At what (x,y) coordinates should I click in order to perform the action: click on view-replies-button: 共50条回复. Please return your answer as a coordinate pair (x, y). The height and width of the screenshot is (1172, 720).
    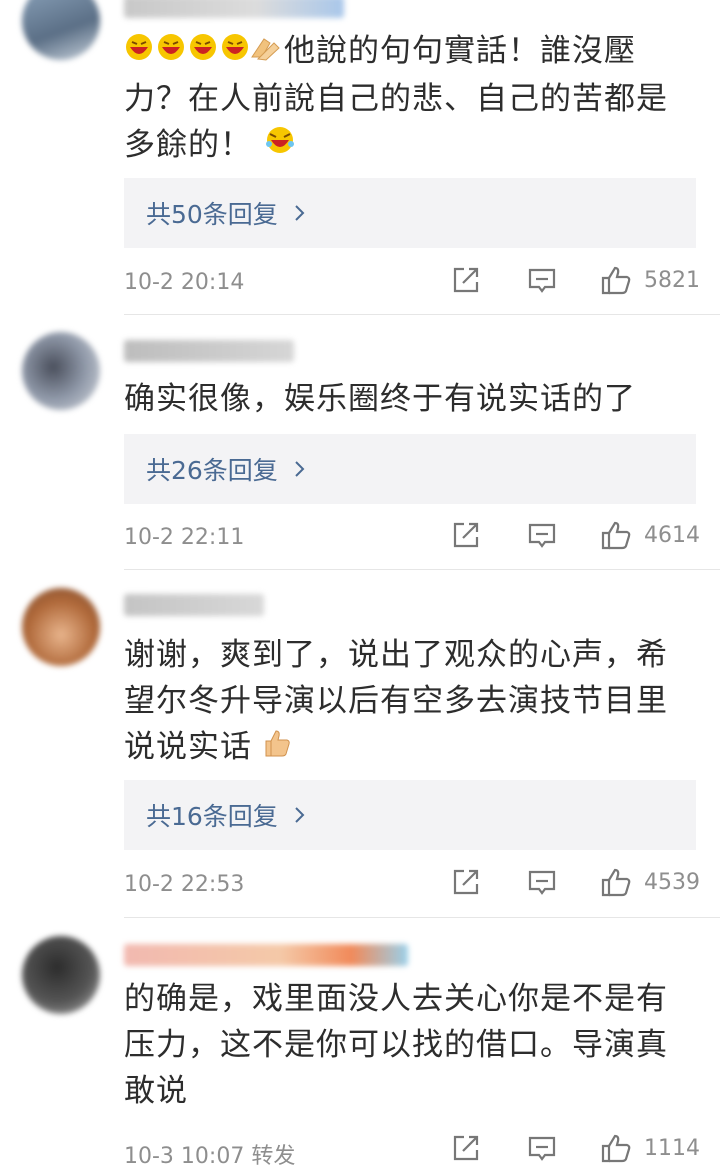
    Looking at the image, I should click on (410, 213).